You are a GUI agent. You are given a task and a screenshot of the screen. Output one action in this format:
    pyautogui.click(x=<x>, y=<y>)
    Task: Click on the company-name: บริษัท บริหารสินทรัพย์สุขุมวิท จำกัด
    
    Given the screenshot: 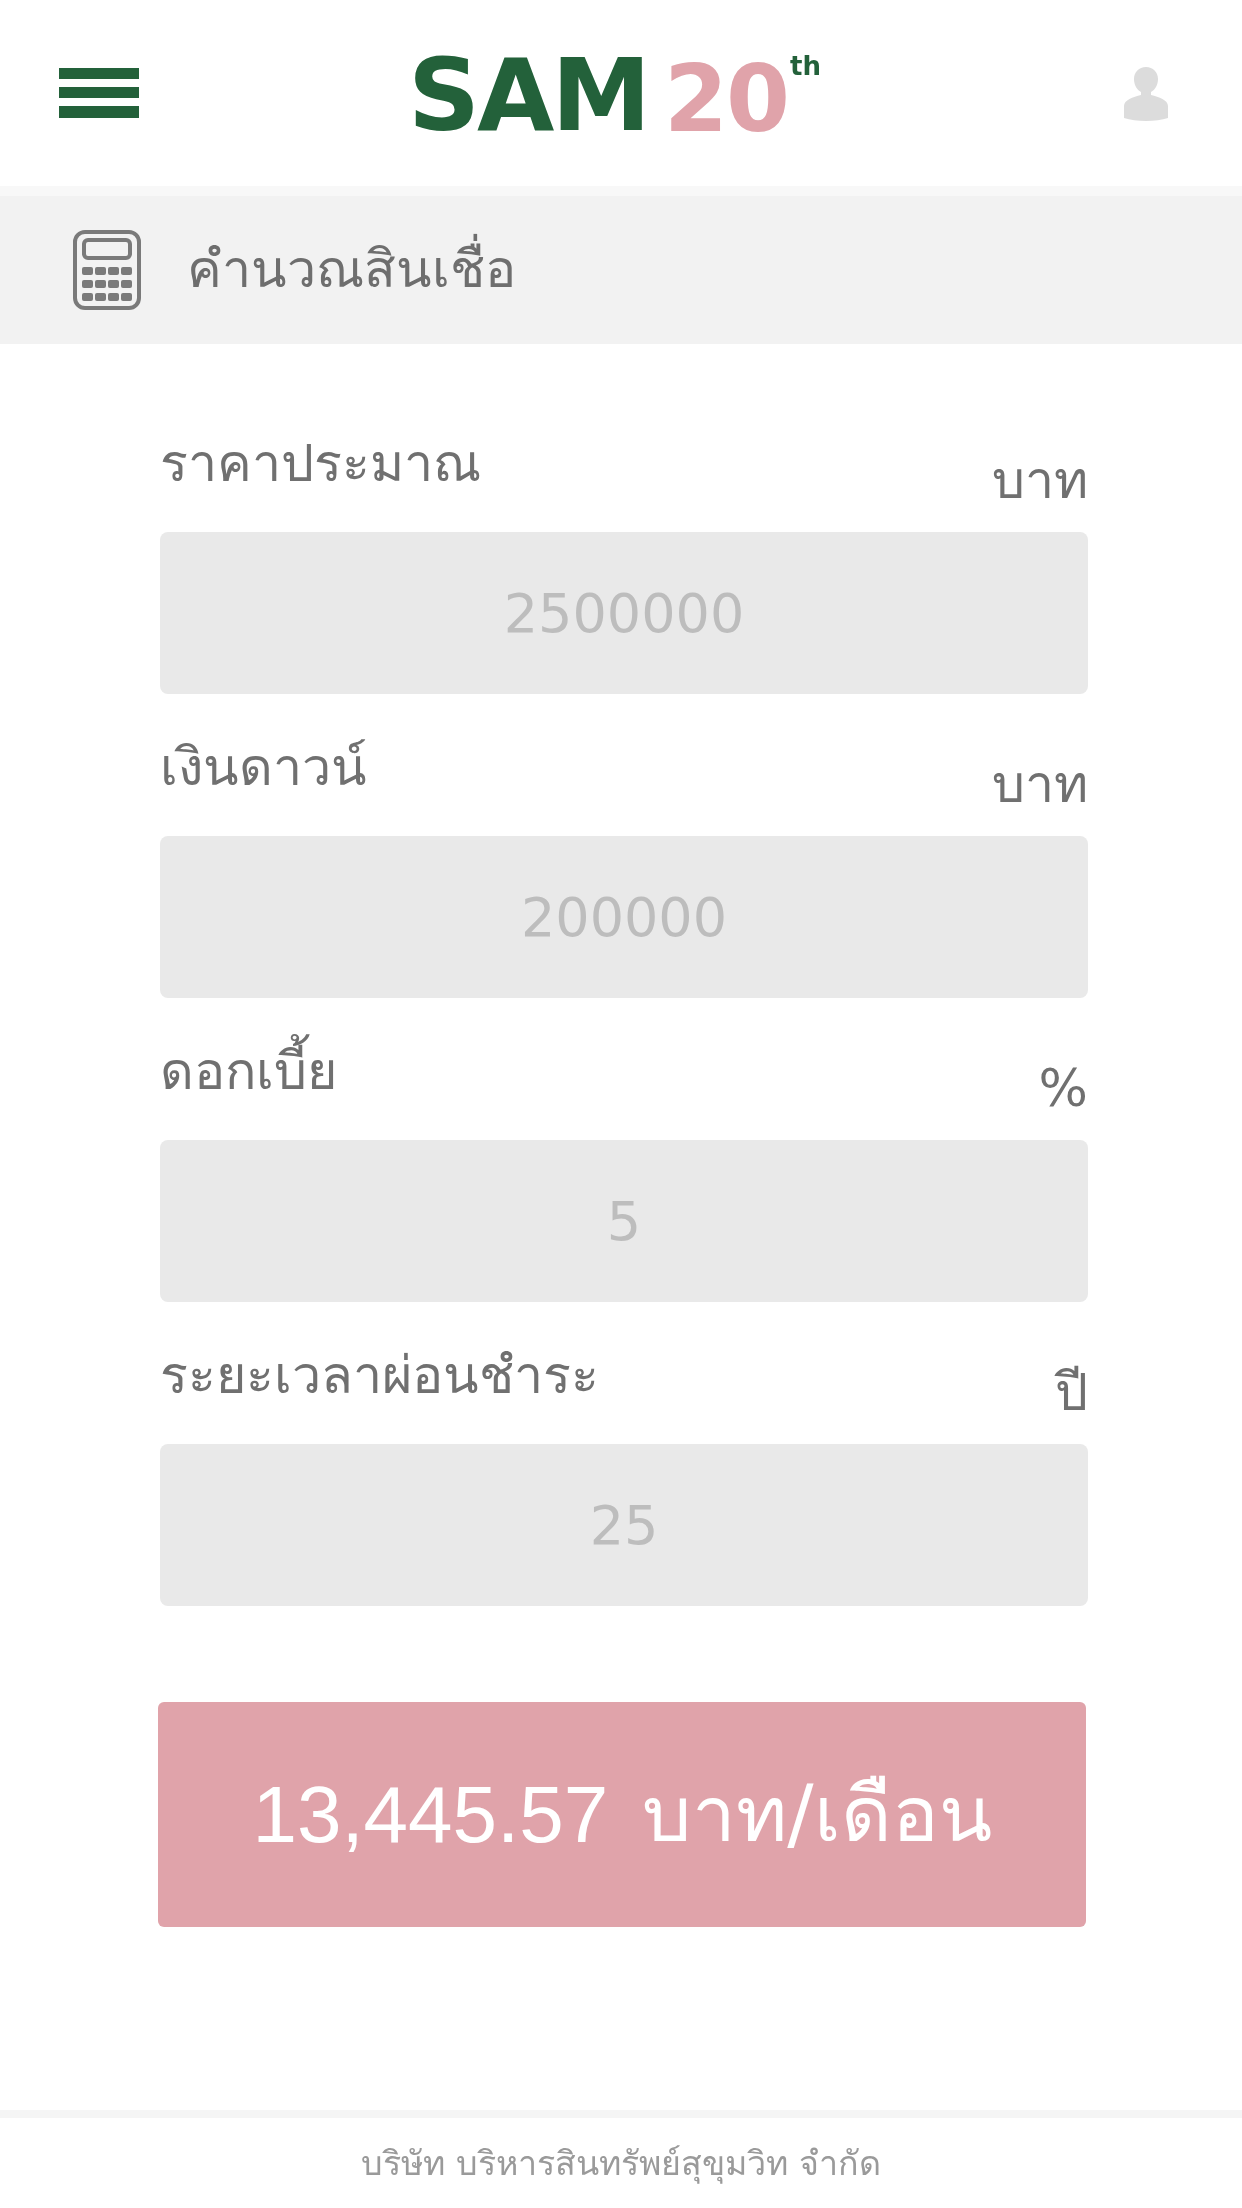 What is the action you would take?
    pyautogui.click(x=621, y=2163)
    